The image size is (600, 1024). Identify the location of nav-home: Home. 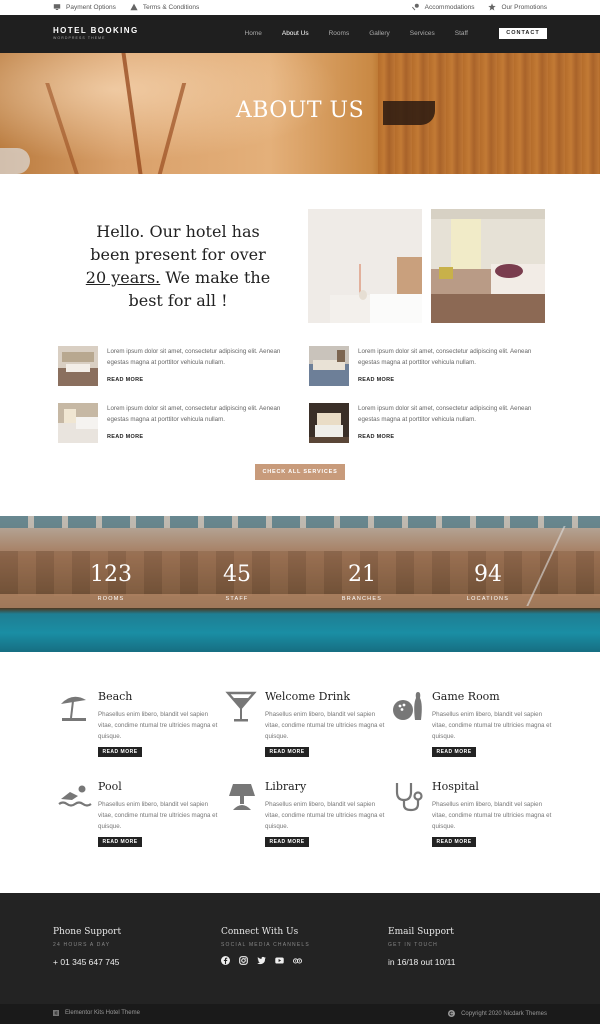
(253, 33).